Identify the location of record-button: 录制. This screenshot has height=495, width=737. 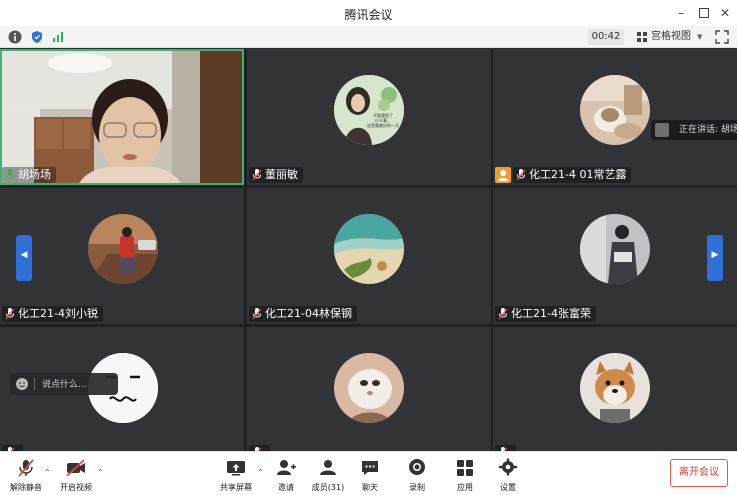
(417, 475).